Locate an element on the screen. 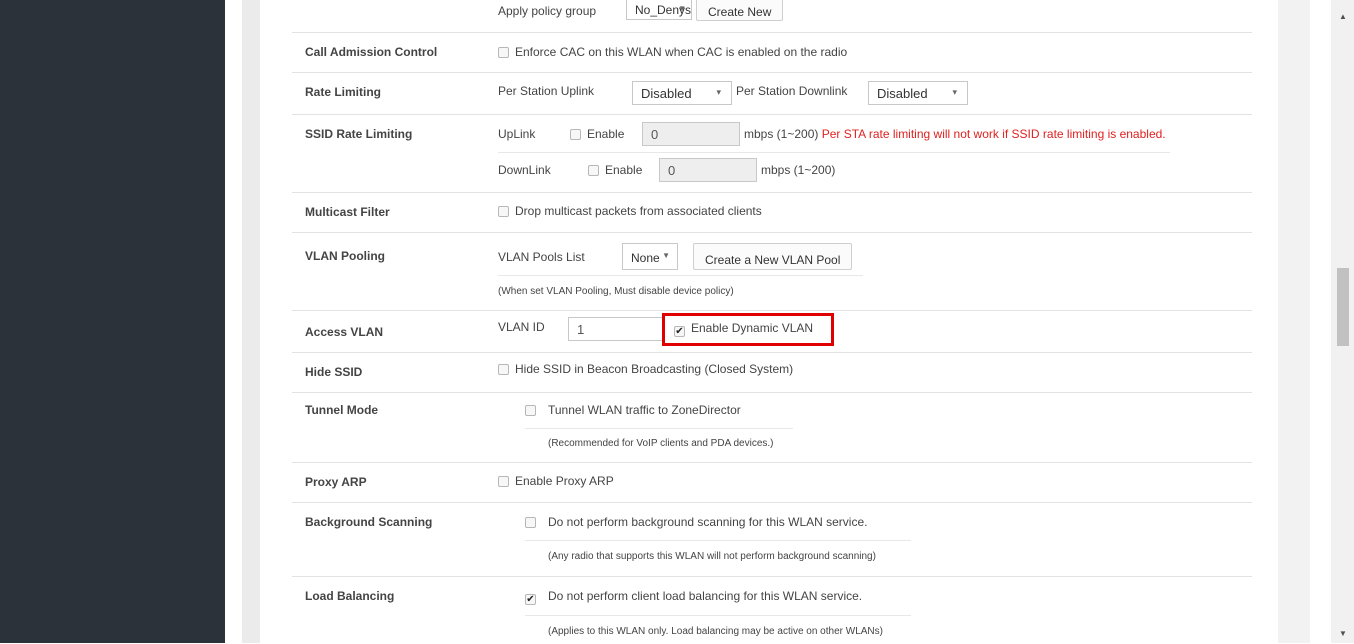  vlan-pool-value: None is located at coordinates (645, 258).